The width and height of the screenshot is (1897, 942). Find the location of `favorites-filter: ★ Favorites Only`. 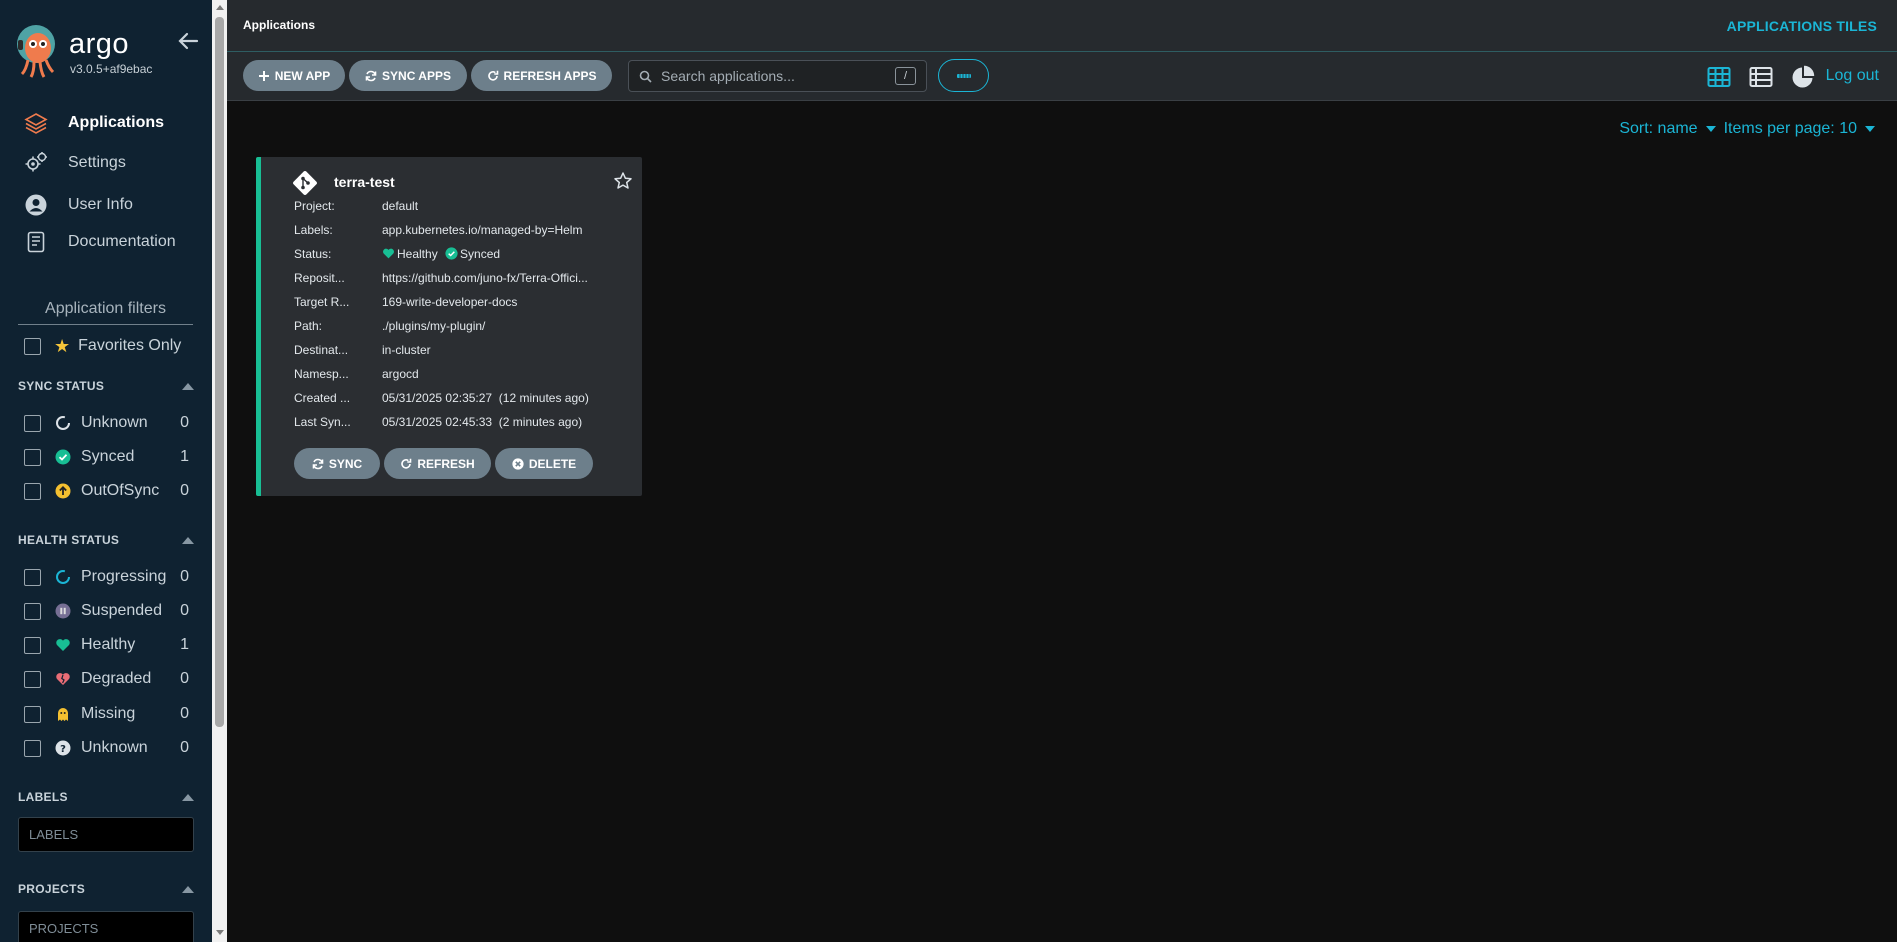

favorites-filter: ★ Favorites Only is located at coordinates (102, 346).